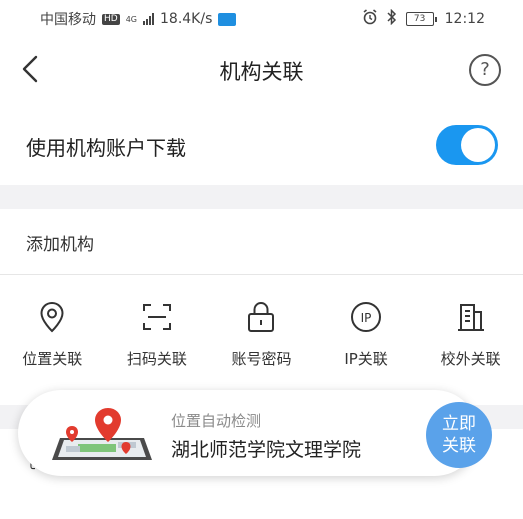 The image size is (523, 519). What do you see at coordinates (261, 18) in the screenshot?
I see `status-bar: 中国移动 HD 4G 18.4K/s 73 12:12` at bounding box center [261, 18].